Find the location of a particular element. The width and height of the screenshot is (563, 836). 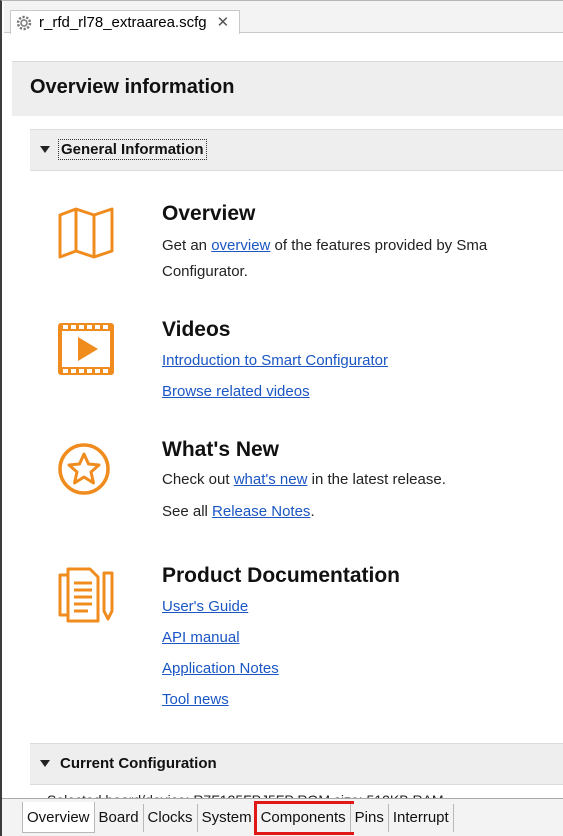

document-pencil-icon is located at coordinates (86, 595).